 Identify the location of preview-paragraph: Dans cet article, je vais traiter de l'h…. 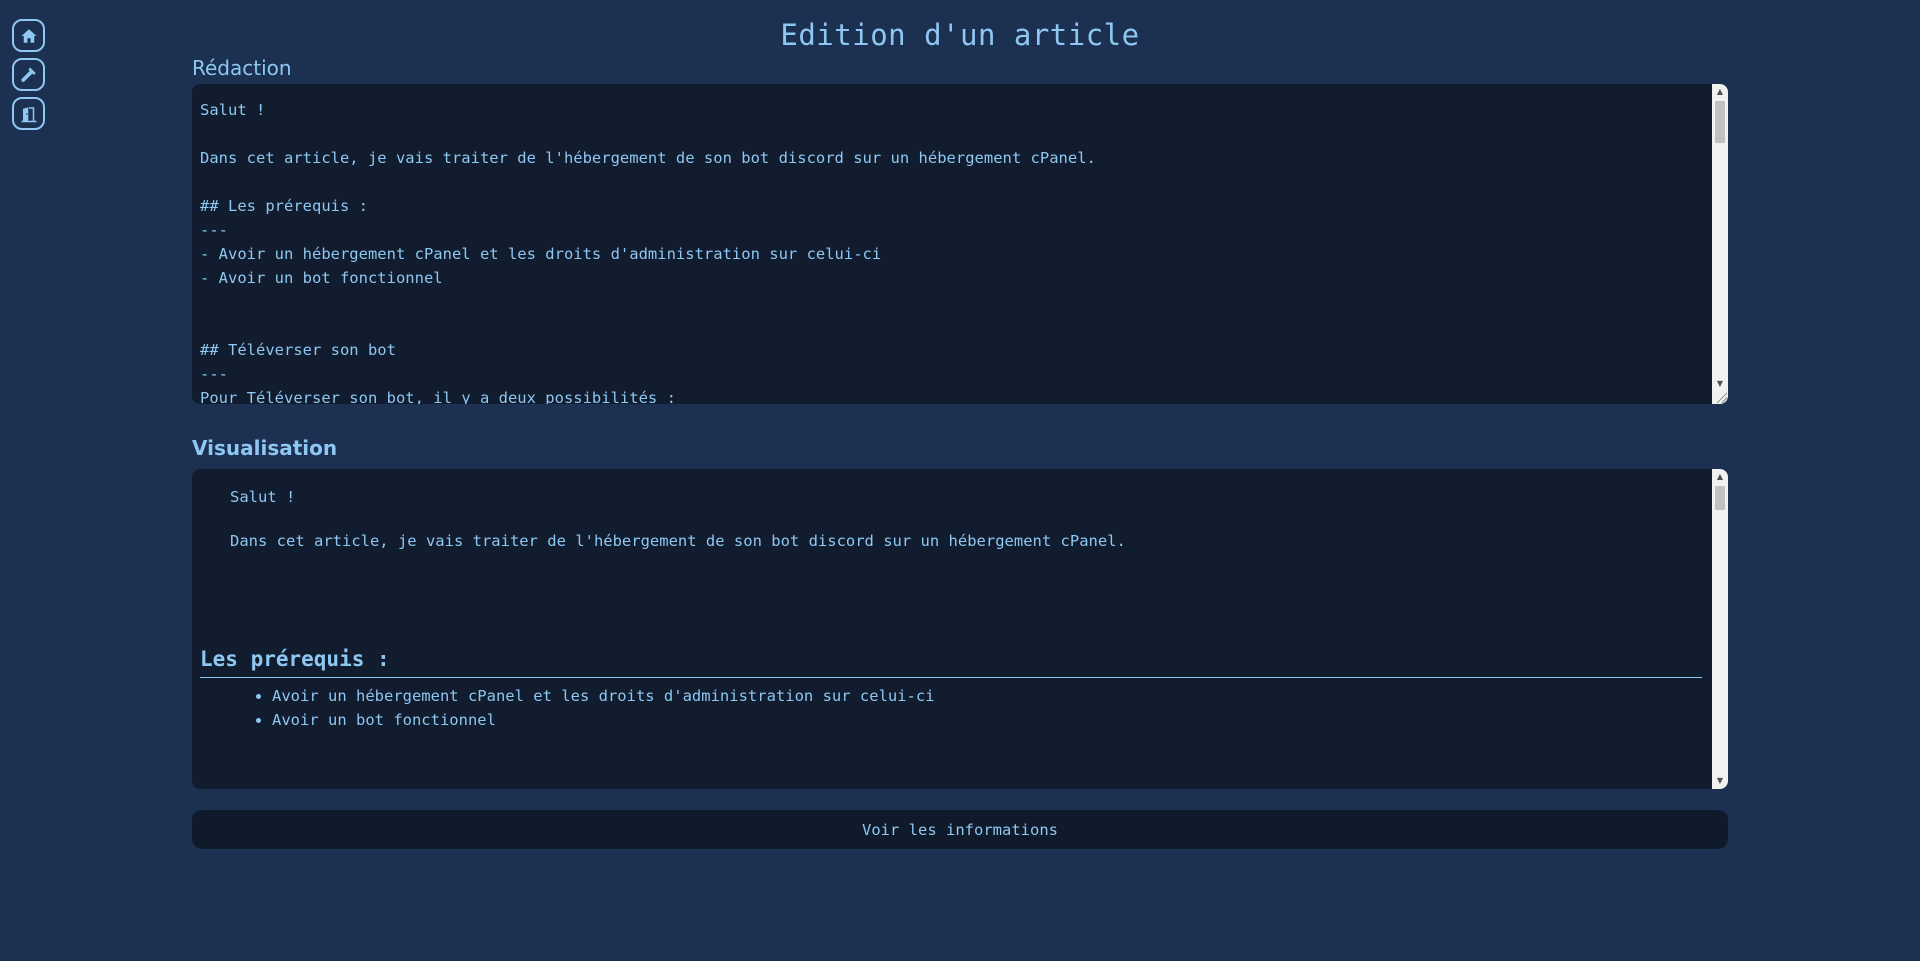
(678, 541).